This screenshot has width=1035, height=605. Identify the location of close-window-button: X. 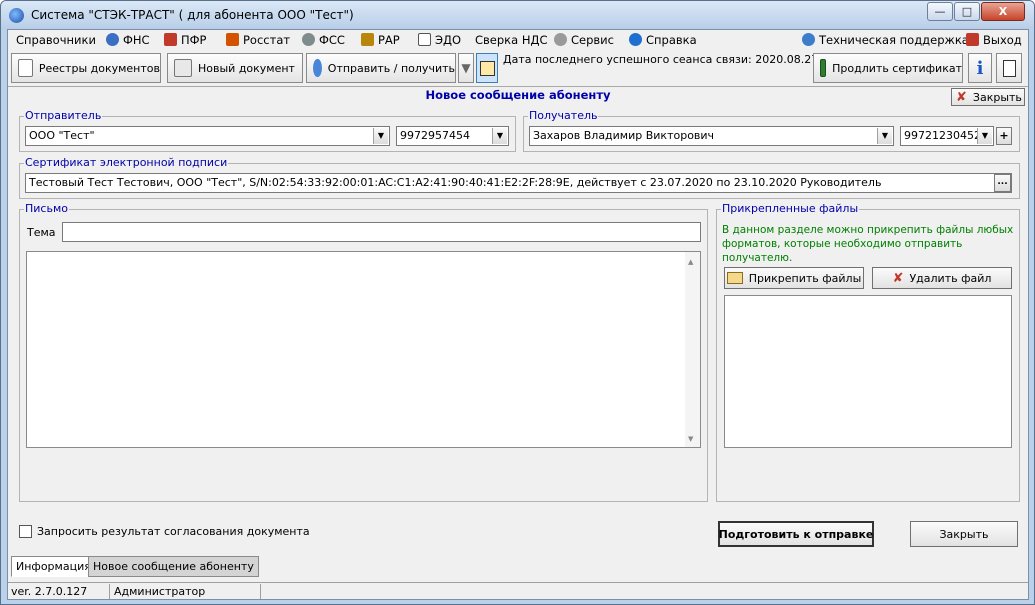
(1003, 11).